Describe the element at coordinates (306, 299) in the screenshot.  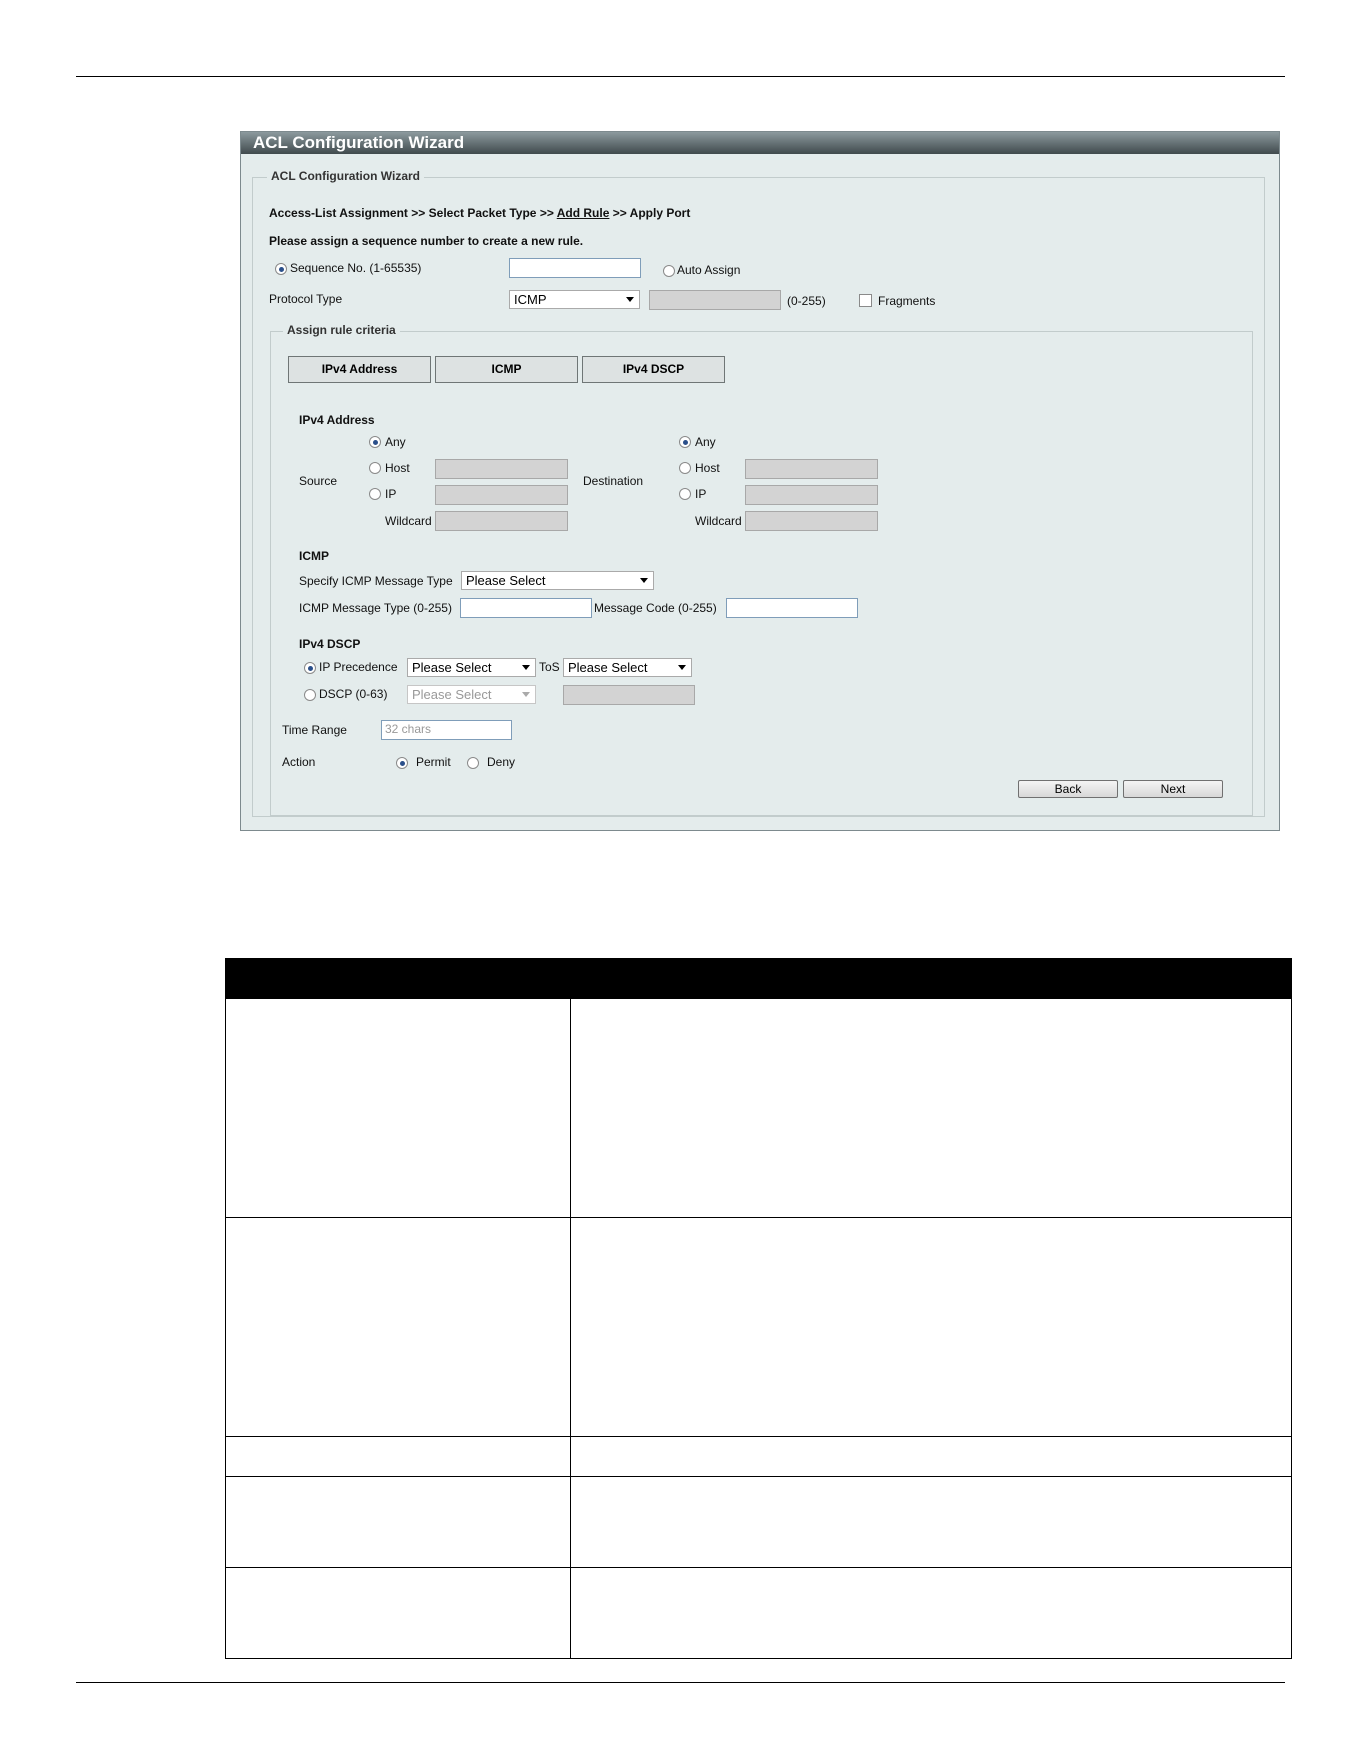
I see `protocol-type-label: Protocol Type` at that location.